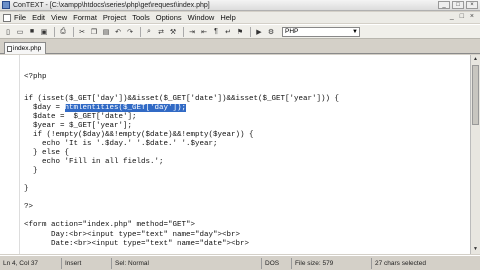 Image resolution: width=480 pixels, height=270 pixels. I want to click on tools-icon: ⚒, so click(173, 32).